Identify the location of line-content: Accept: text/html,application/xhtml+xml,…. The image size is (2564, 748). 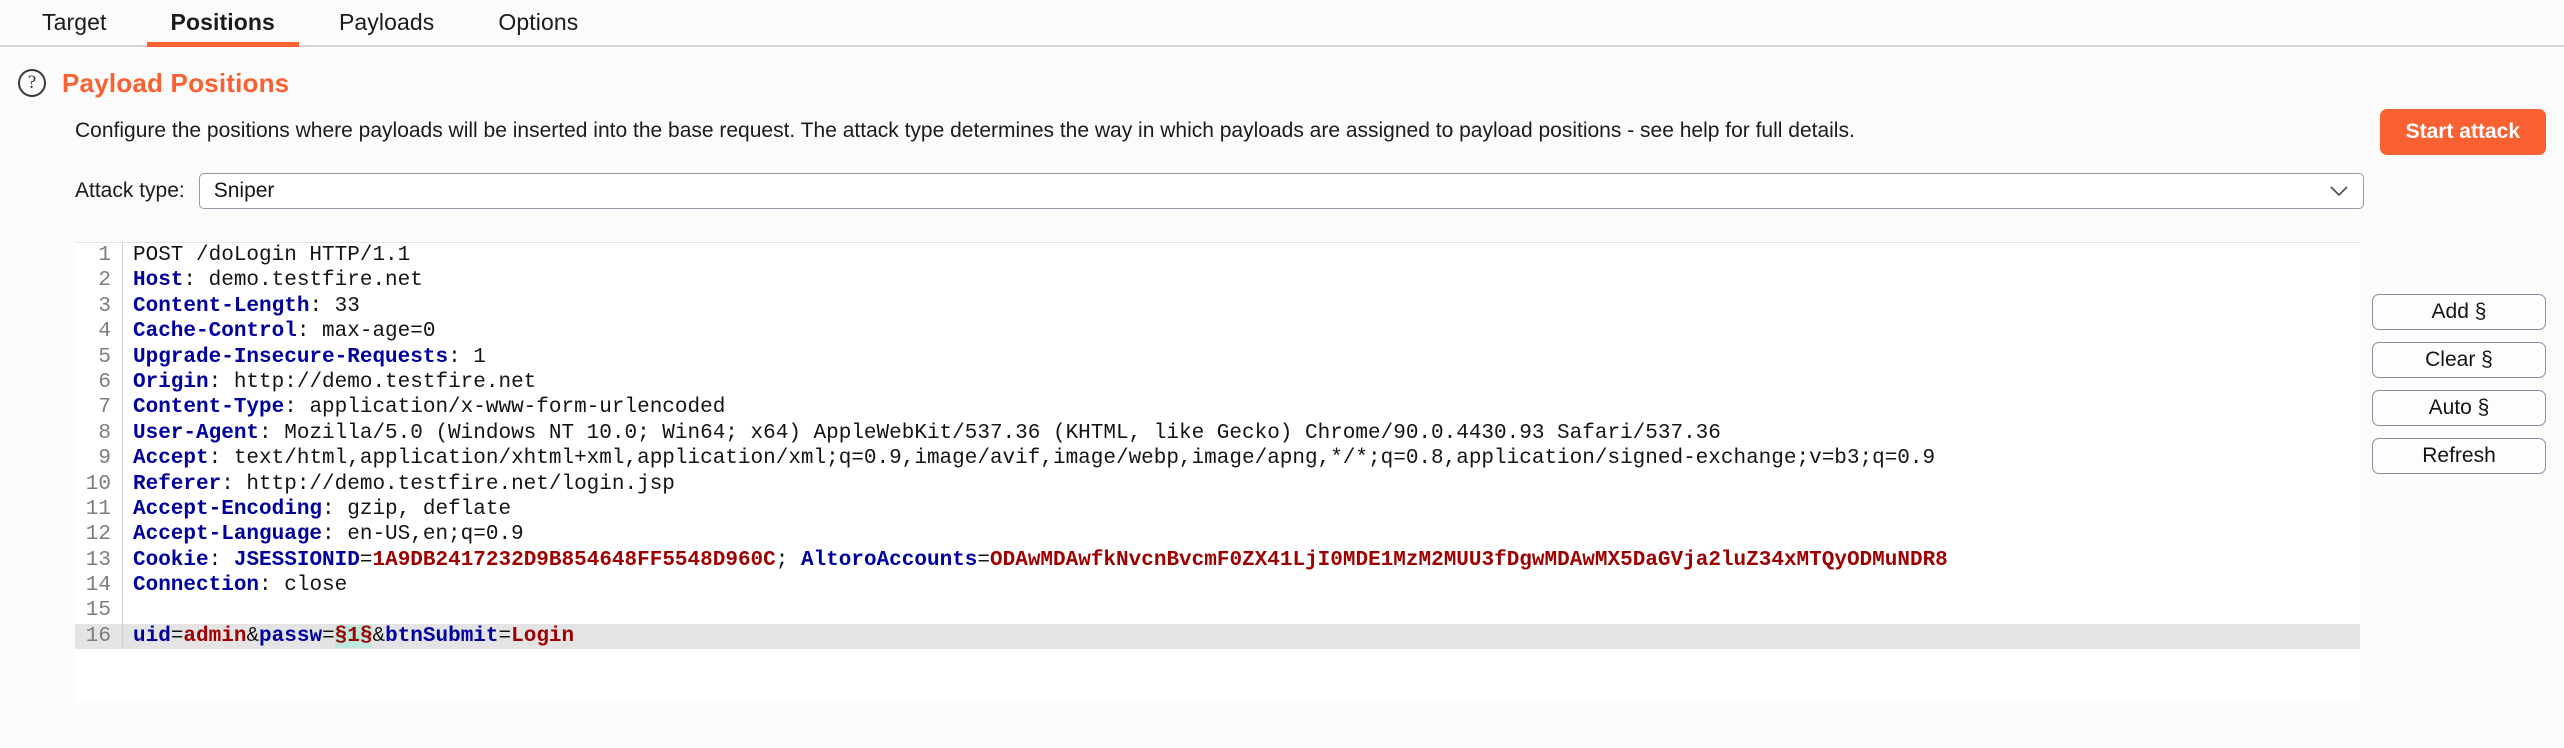
(1029, 458).